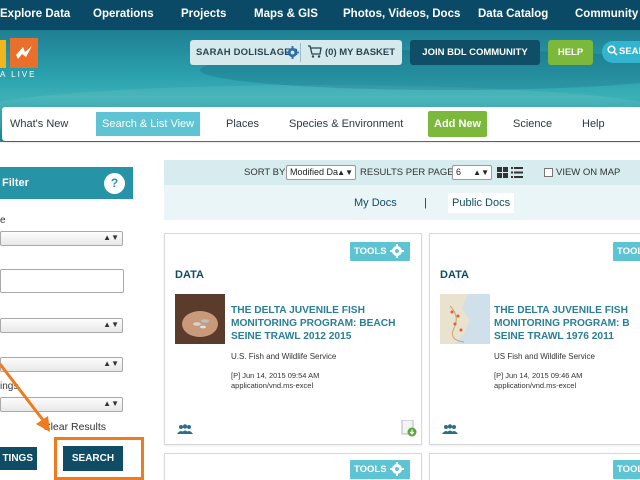 The image size is (640, 480). What do you see at coordinates (570, 52) in the screenshot?
I see `help-button: HELP` at bounding box center [570, 52].